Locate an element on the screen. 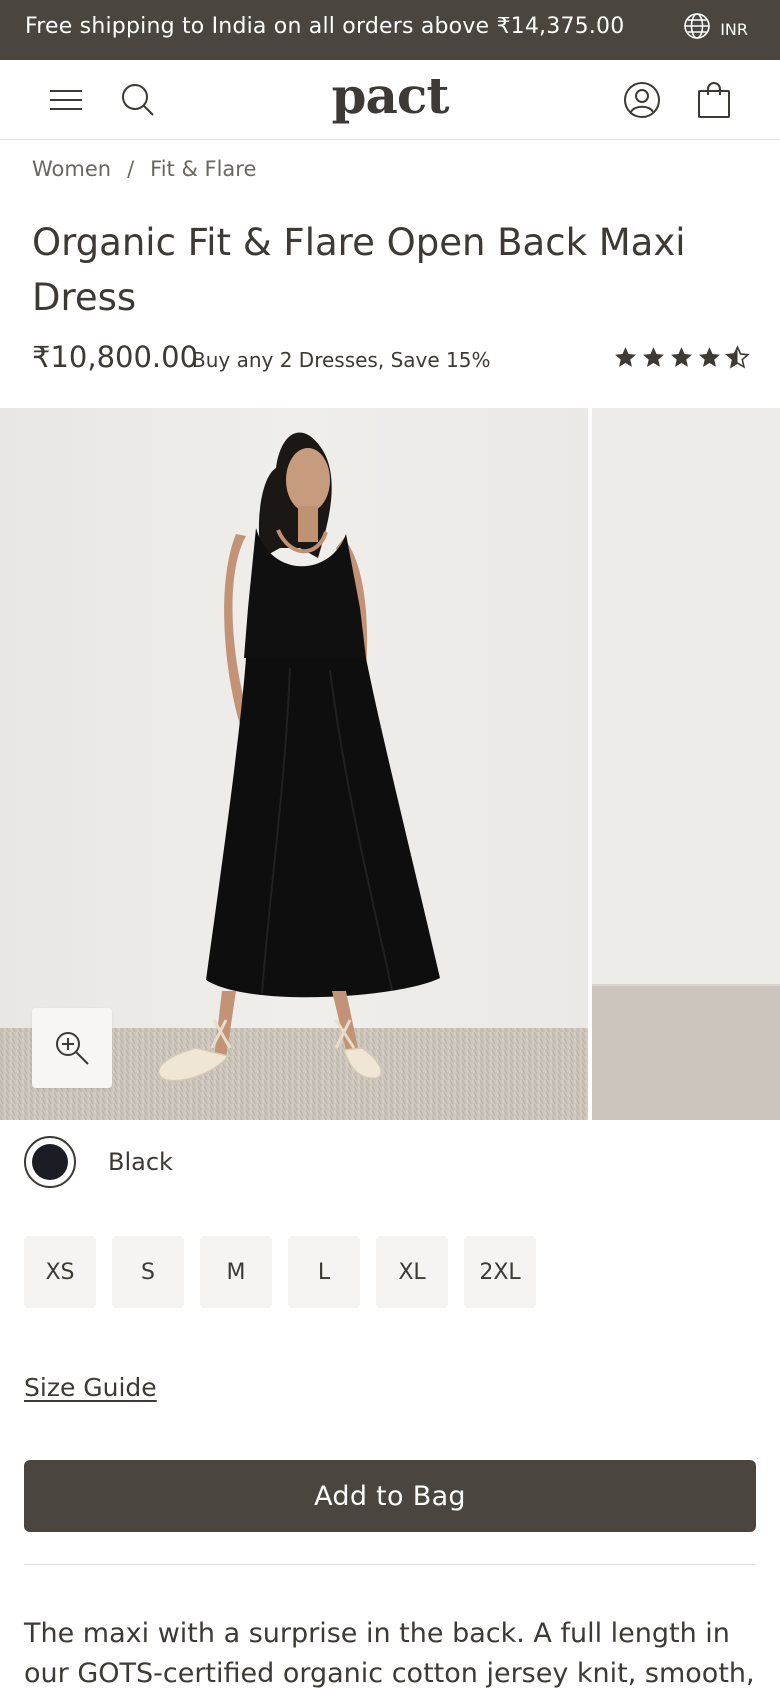 The width and height of the screenshot is (780, 1688). size-option-s: S is located at coordinates (148, 1272).